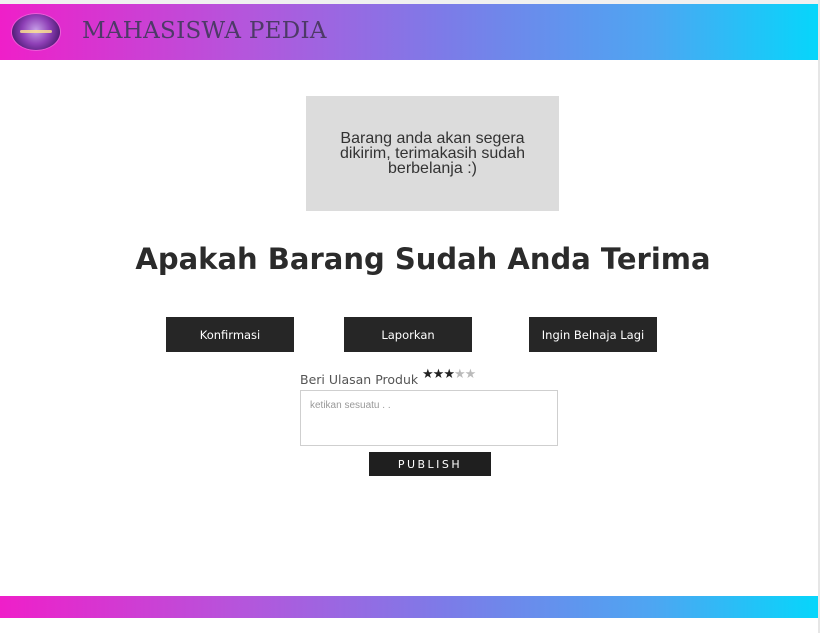 The width and height of the screenshot is (820, 633). What do you see at coordinates (204, 31) in the screenshot?
I see `brand-title: MAHASISWA PEDIA` at bounding box center [204, 31].